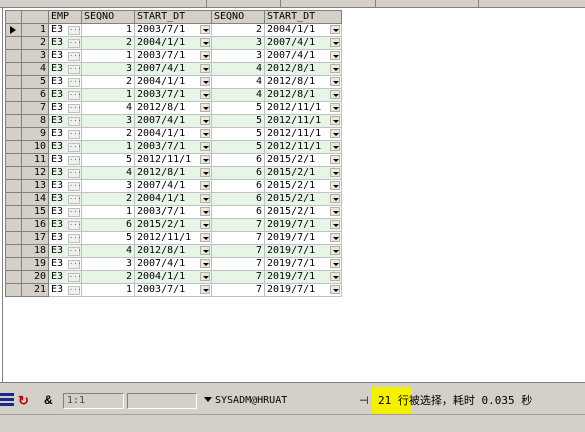 Image resolution: width=585 pixels, height=432 pixels. I want to click on table-row: 7 E3 ··· 4 2012/8/1 5 2012/11/1, so click(173, 108).